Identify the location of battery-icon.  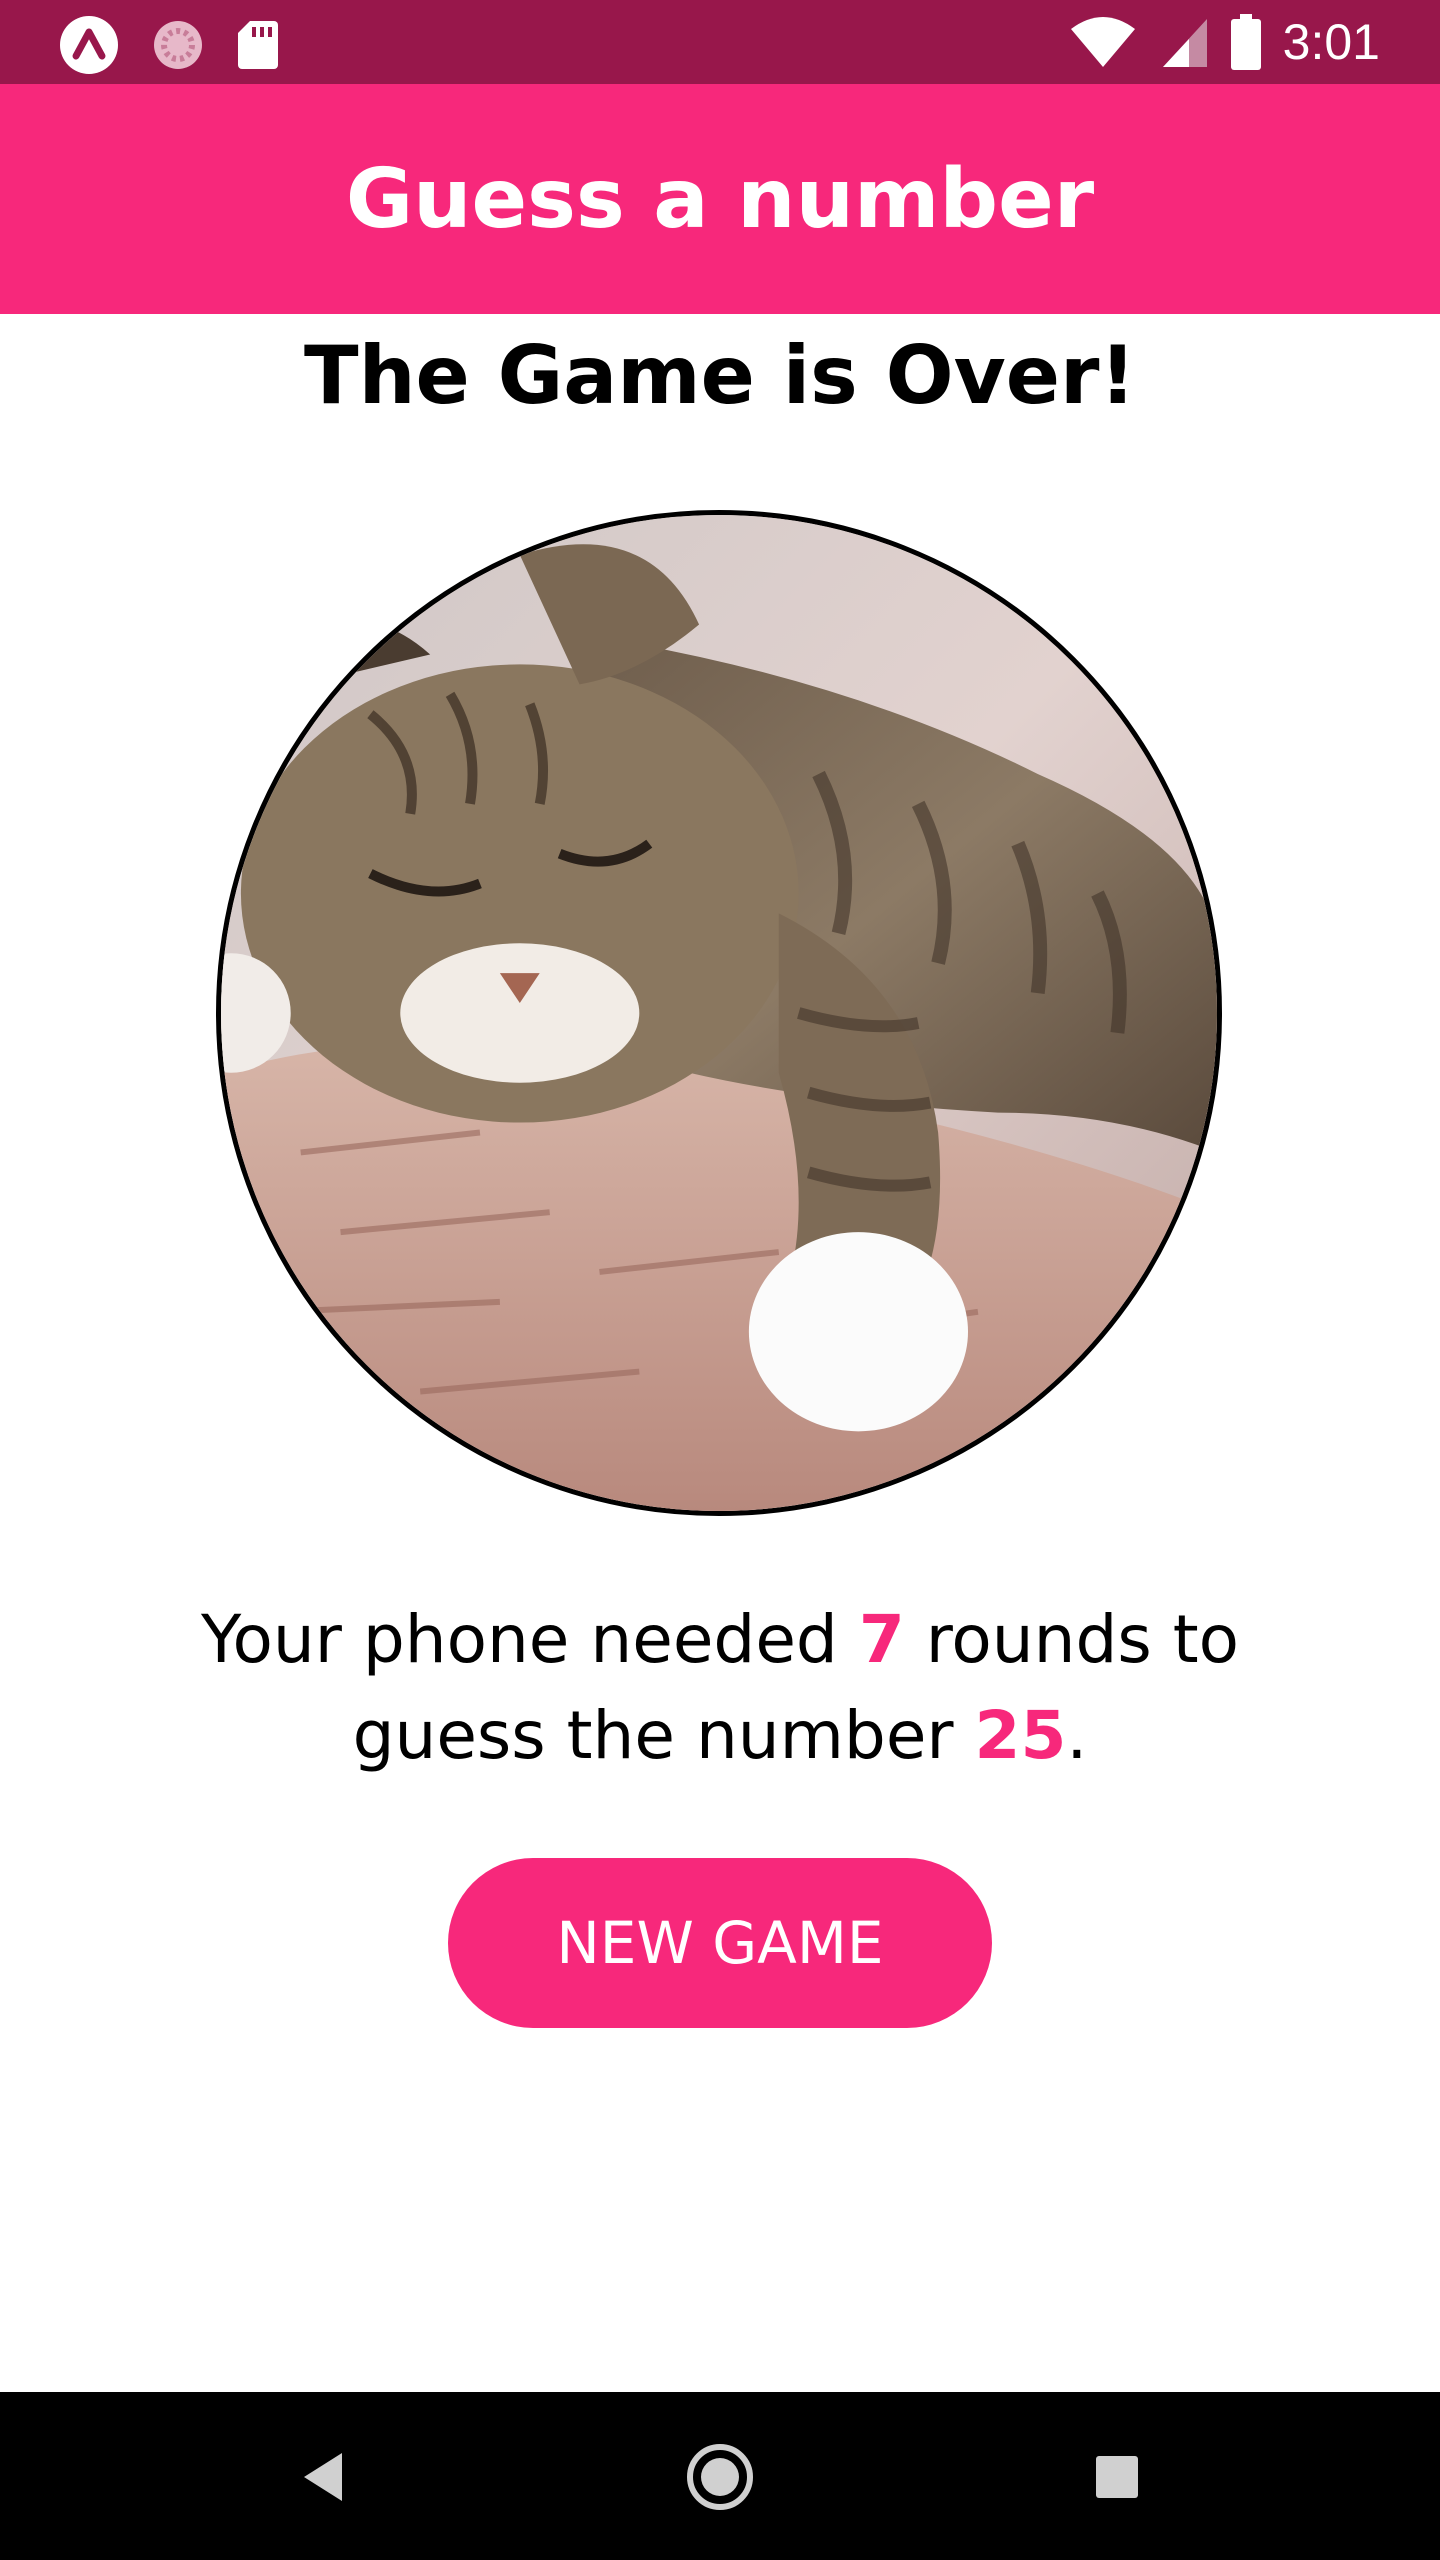
(1245, 42).